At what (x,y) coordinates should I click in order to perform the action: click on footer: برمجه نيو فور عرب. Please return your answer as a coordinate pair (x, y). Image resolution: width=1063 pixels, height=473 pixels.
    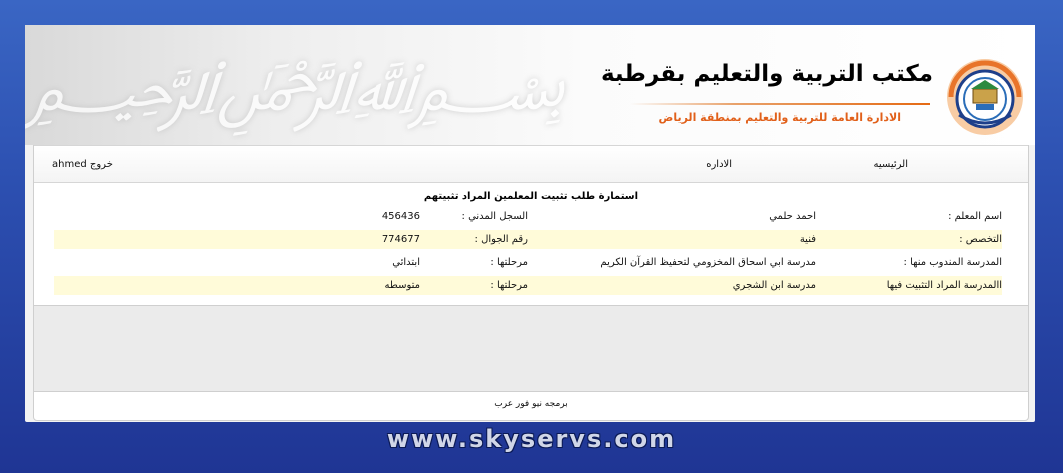
    Looking at the image, I should click on (531, 406).